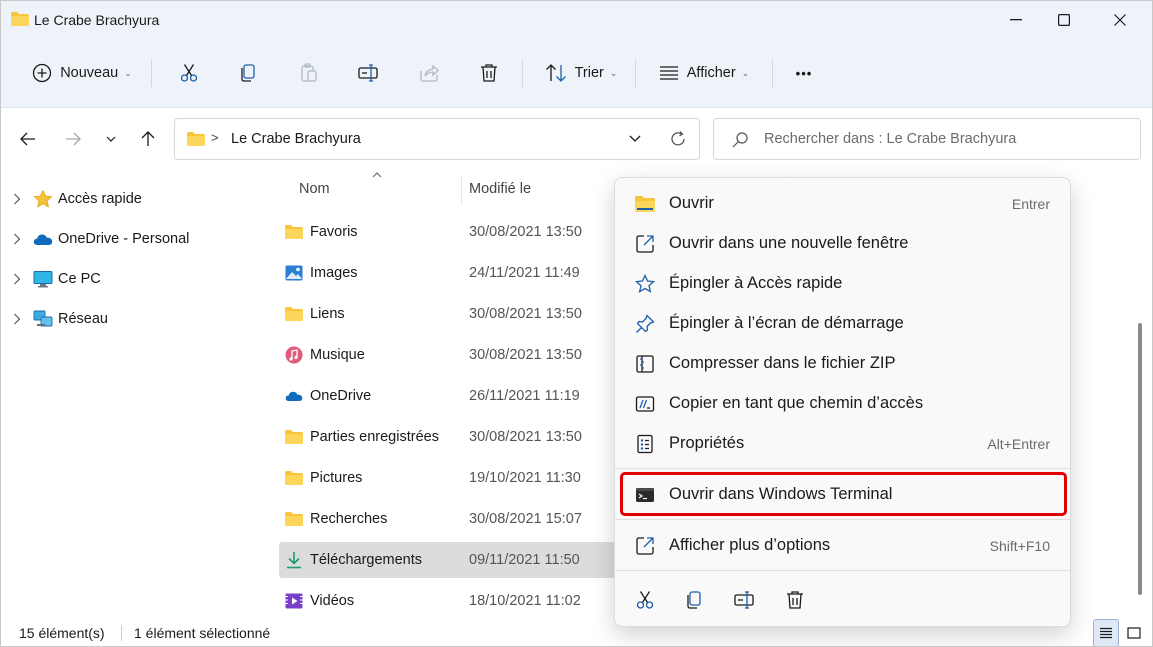  I want to click on paste-button, so click(309, 73).